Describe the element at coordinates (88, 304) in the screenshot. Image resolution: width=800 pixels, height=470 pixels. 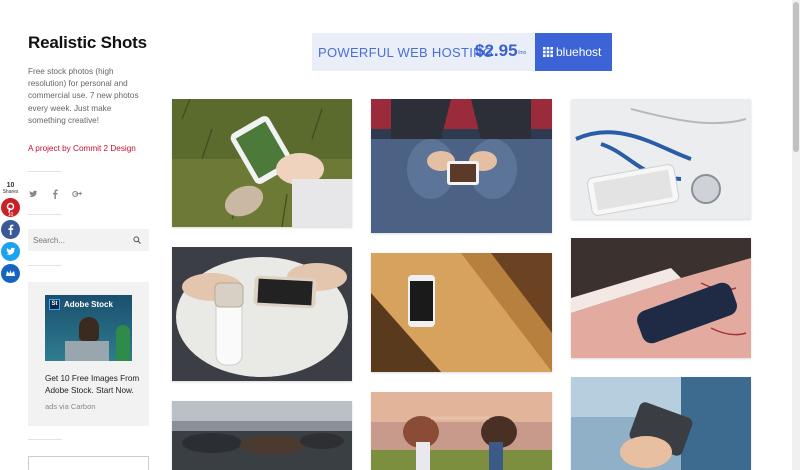
I see `ad-brand: Adobe Stock` at that location.